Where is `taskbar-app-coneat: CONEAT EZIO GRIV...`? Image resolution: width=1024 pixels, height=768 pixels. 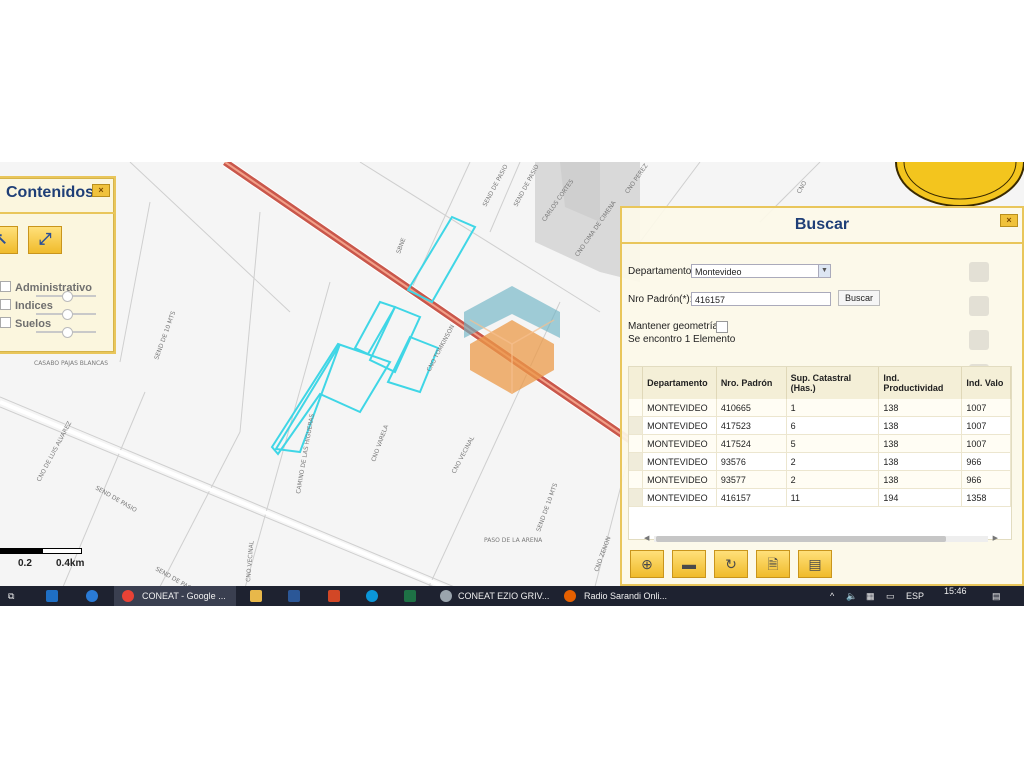 taskbar-app-coneat: CONEAT EZIO GRIV... is located at coordinates (503, 596).